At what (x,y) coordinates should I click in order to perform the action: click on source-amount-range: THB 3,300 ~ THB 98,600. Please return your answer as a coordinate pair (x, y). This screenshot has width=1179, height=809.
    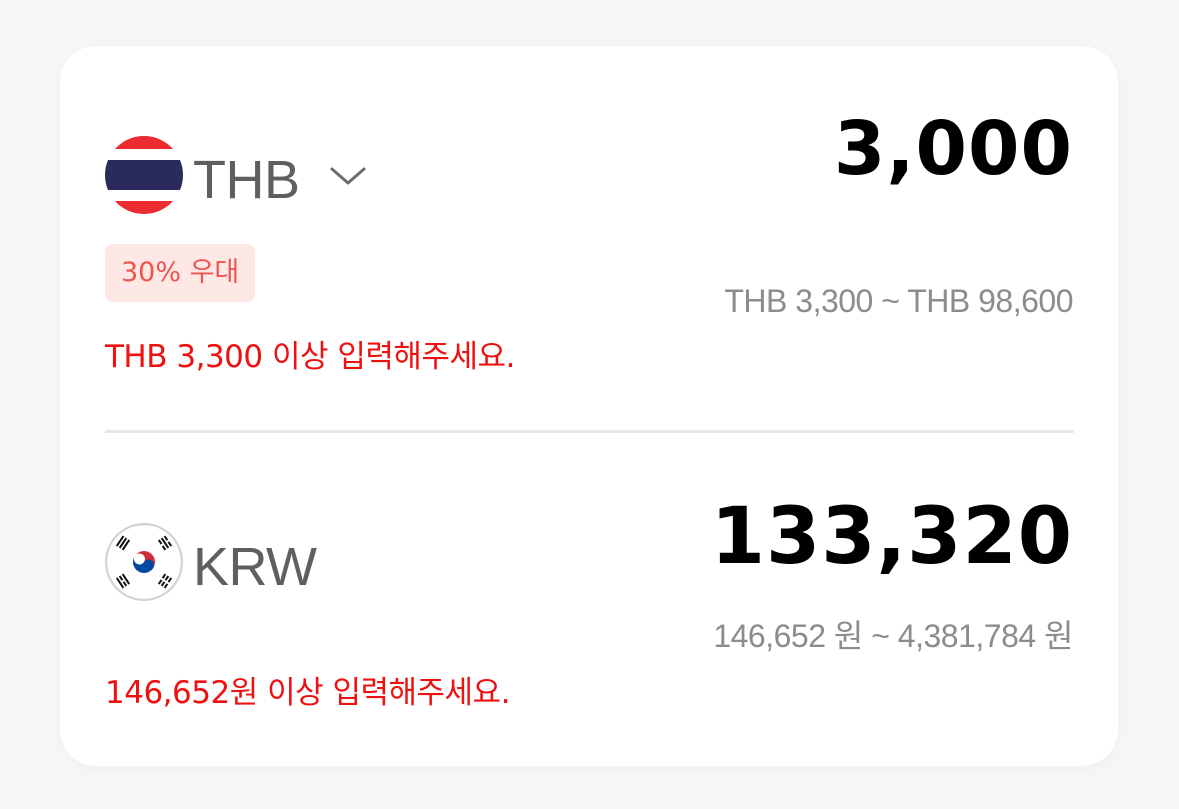
    Looking at the image, I should click on (898, 301).